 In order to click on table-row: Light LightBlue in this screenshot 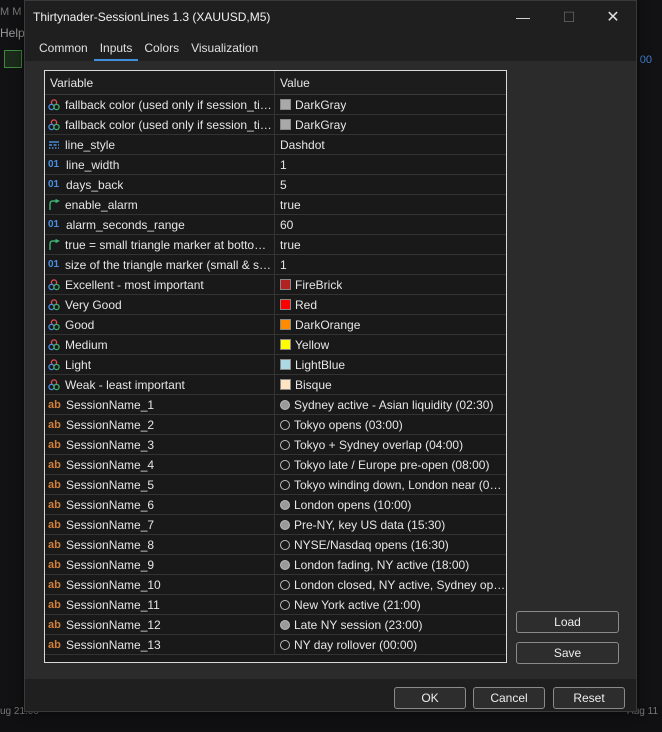, I will do `click(275, 365)`.